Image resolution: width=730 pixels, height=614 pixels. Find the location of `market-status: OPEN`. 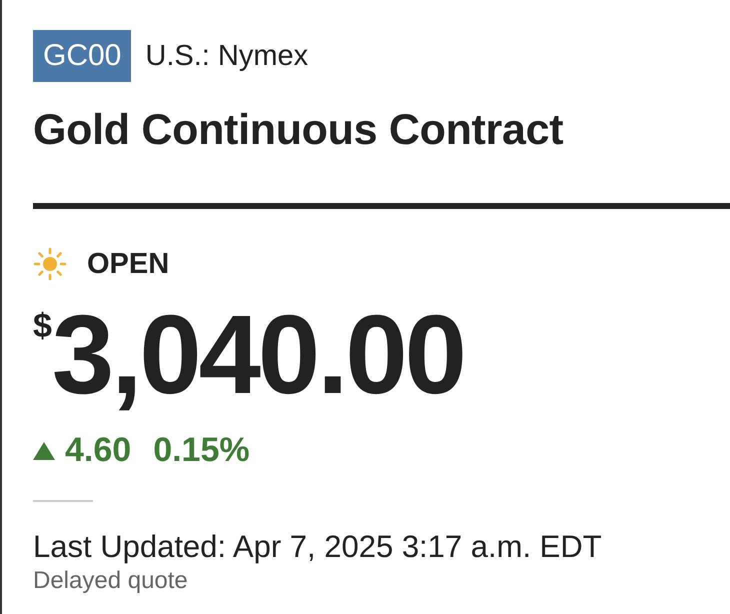

market-status: OPEN is located at coordinates (128, 264).